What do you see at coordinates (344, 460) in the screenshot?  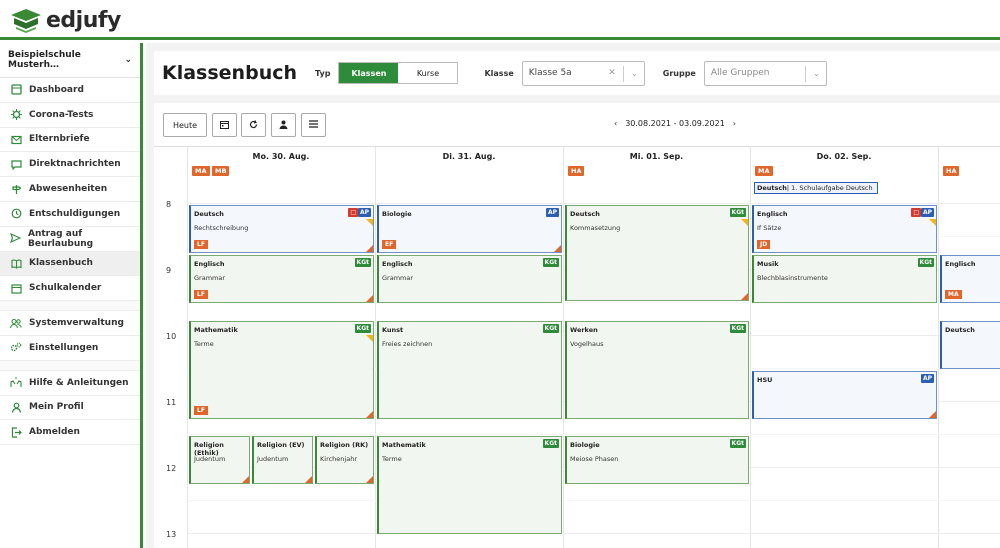 I see `lesson-card: Religion (RK) Kirchenjahr` at bounding box center [344, 460].